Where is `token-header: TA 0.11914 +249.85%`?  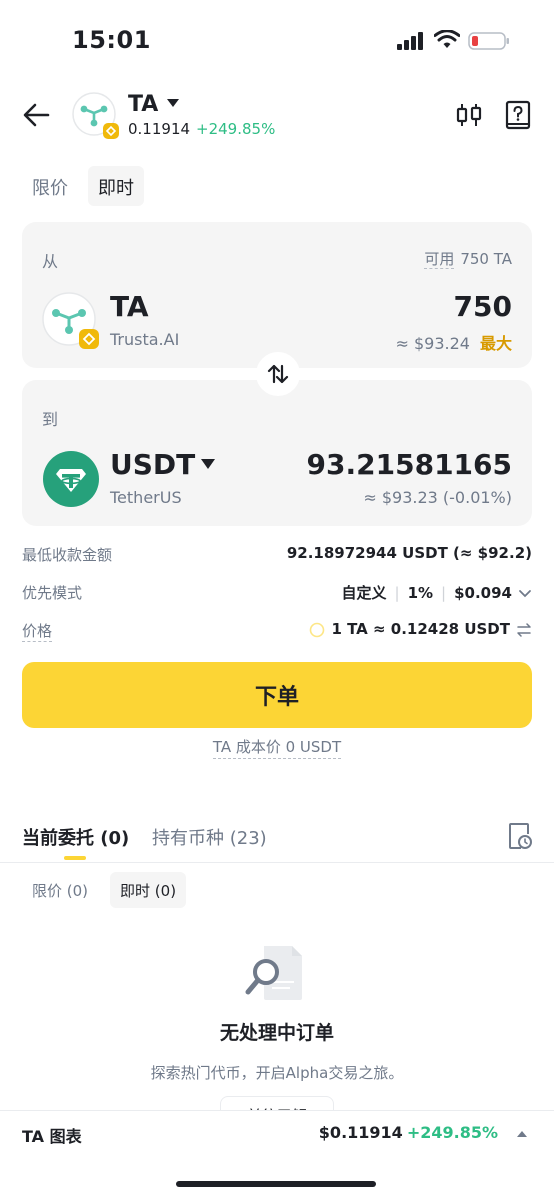
token-header: TA 0.11914 +249.85% is located at coordinates (277, 120).